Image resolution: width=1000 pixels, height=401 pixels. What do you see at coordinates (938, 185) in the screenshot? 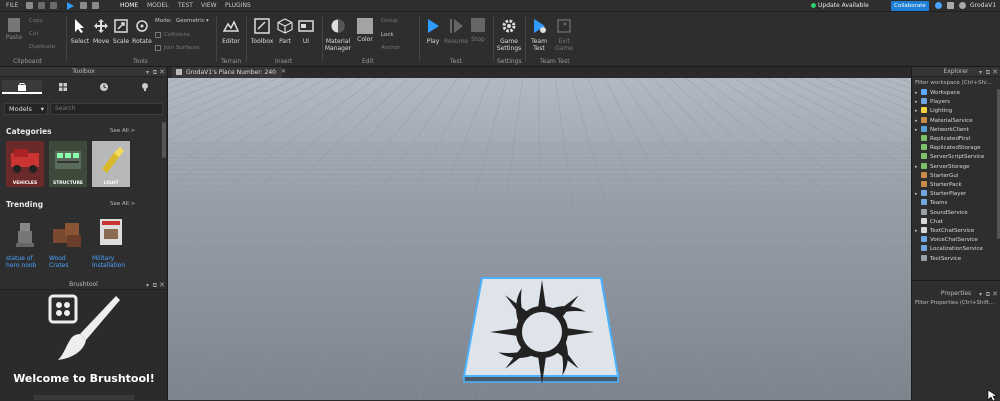
I see `explorer-item: StarterPack` at bounding box center [938, 185].